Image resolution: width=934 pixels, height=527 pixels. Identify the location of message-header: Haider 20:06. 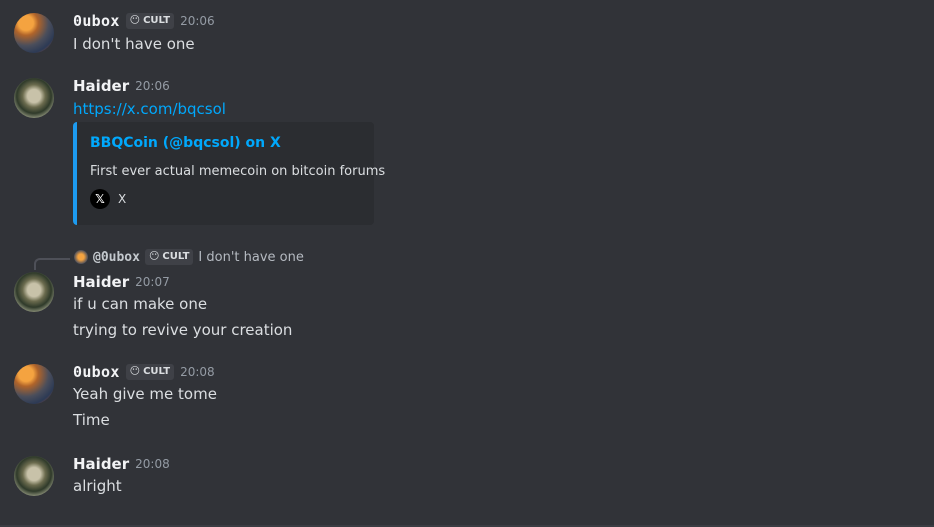
(121, 86).